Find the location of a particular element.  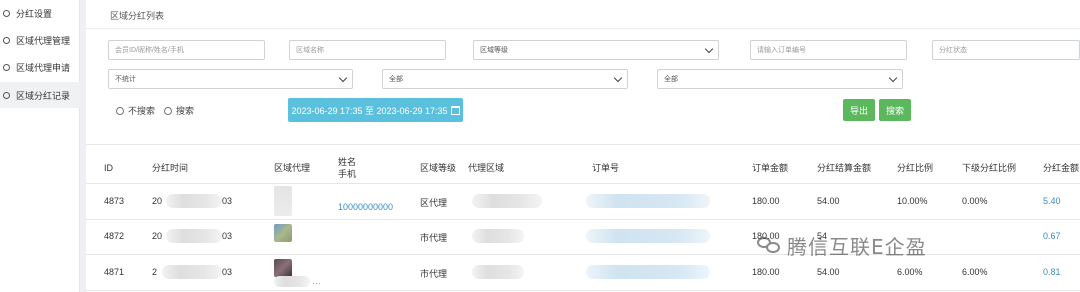

region-level-value: 区域等级 is located at coordinates (494, 50).